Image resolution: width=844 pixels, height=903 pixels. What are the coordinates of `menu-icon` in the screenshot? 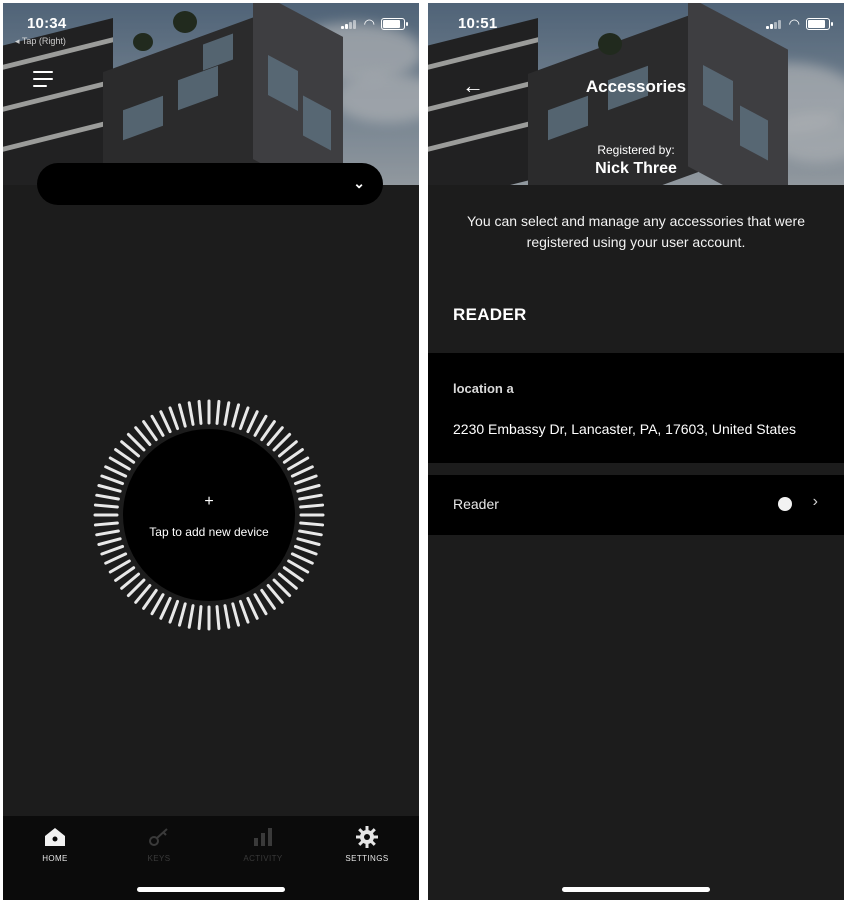 It's located at (43, 81).